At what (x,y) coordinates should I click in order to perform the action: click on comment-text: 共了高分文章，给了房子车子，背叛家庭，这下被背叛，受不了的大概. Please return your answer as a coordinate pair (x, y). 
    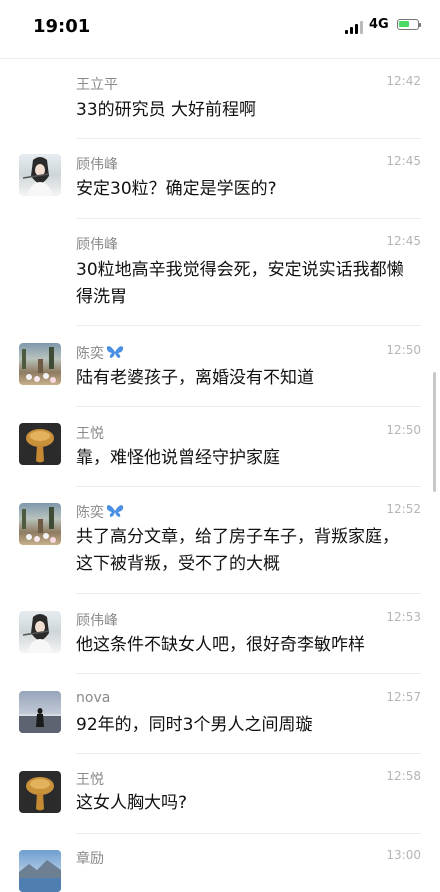
    Looking at the image, I should click on (237, 550).